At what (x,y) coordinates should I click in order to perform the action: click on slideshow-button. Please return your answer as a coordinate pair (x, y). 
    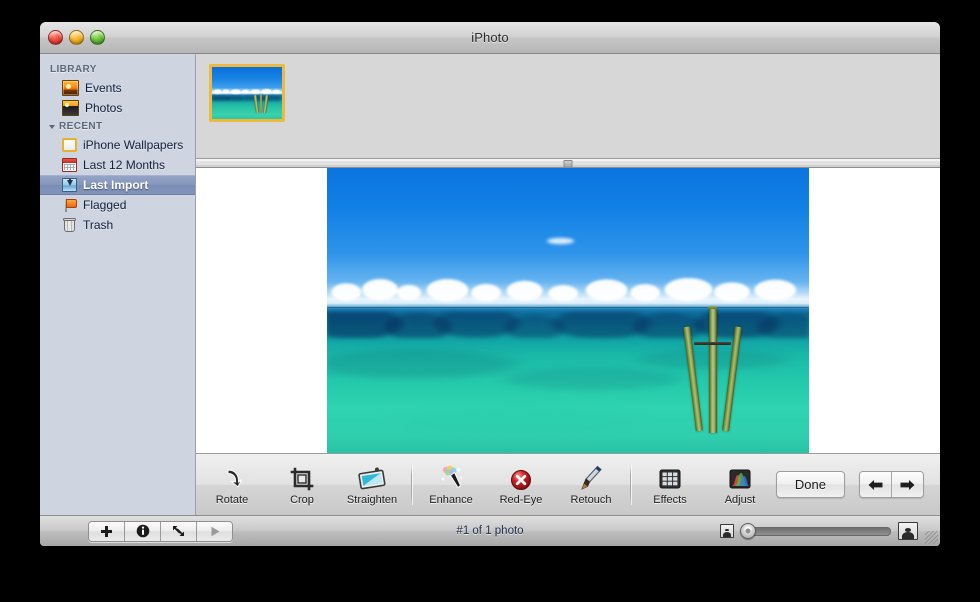
    Looking at the image, I should click on (214, 531).